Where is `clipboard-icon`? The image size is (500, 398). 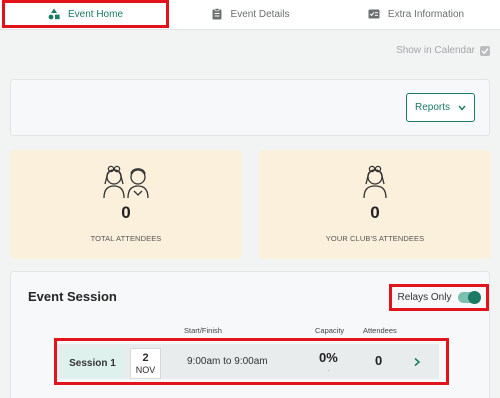
clipboard-icon is located at coordinates (217, 14).